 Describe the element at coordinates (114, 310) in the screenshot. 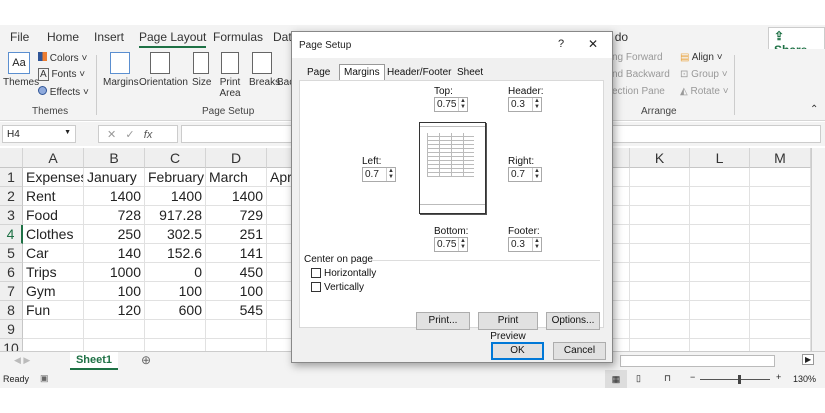

I see `table-cell: 120` at that location.